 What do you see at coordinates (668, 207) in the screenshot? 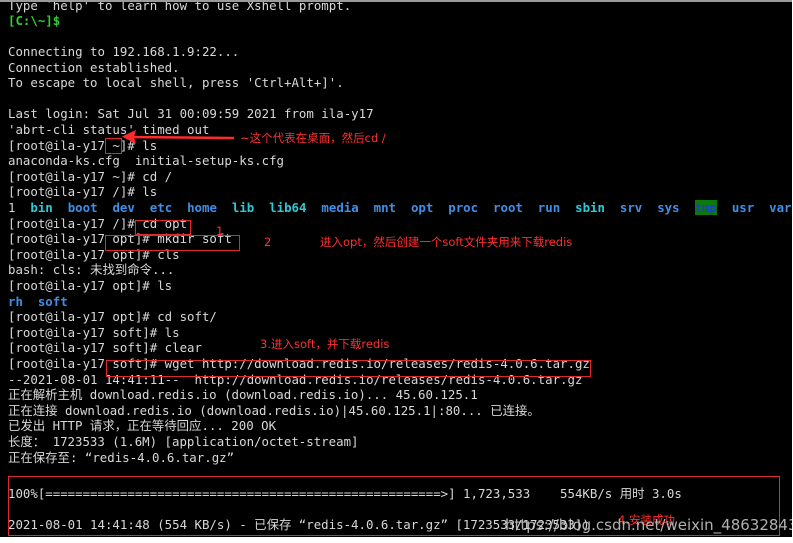
I see `listing-entry: sys` at bounding box center [668, 207].